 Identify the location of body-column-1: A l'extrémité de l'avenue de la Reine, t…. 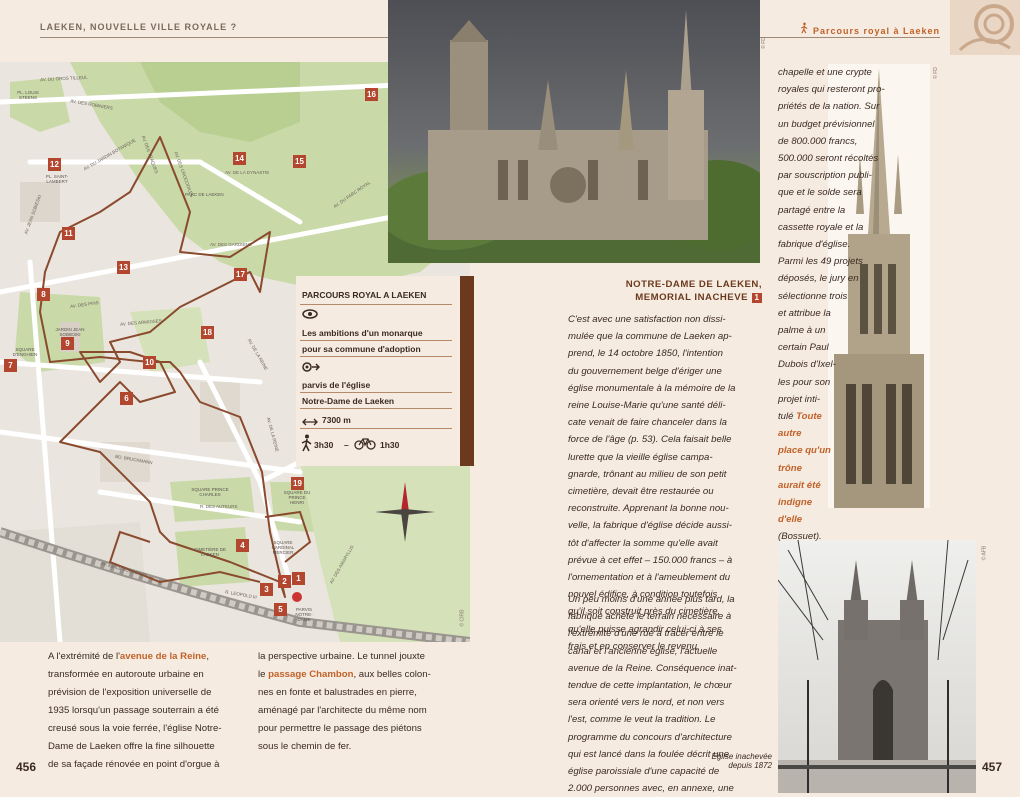
(148, 711).